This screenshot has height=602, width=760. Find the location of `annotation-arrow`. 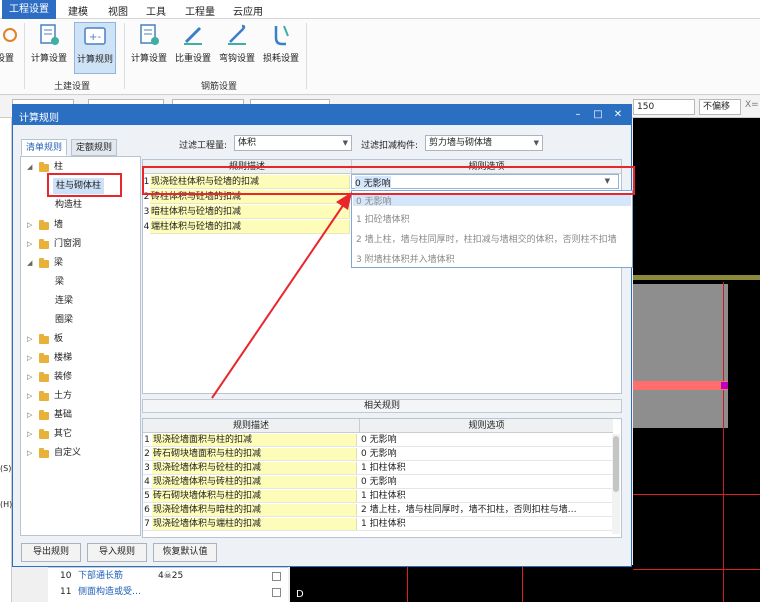

annotation-arrow is located at coordinates (281, 295).